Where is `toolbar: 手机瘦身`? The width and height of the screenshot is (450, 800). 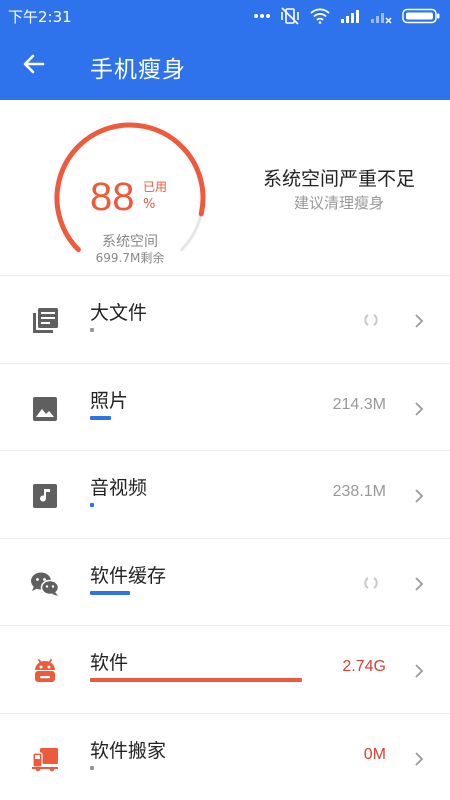
toolbar: 手机瘦身 is located at coordinates (225, 66).